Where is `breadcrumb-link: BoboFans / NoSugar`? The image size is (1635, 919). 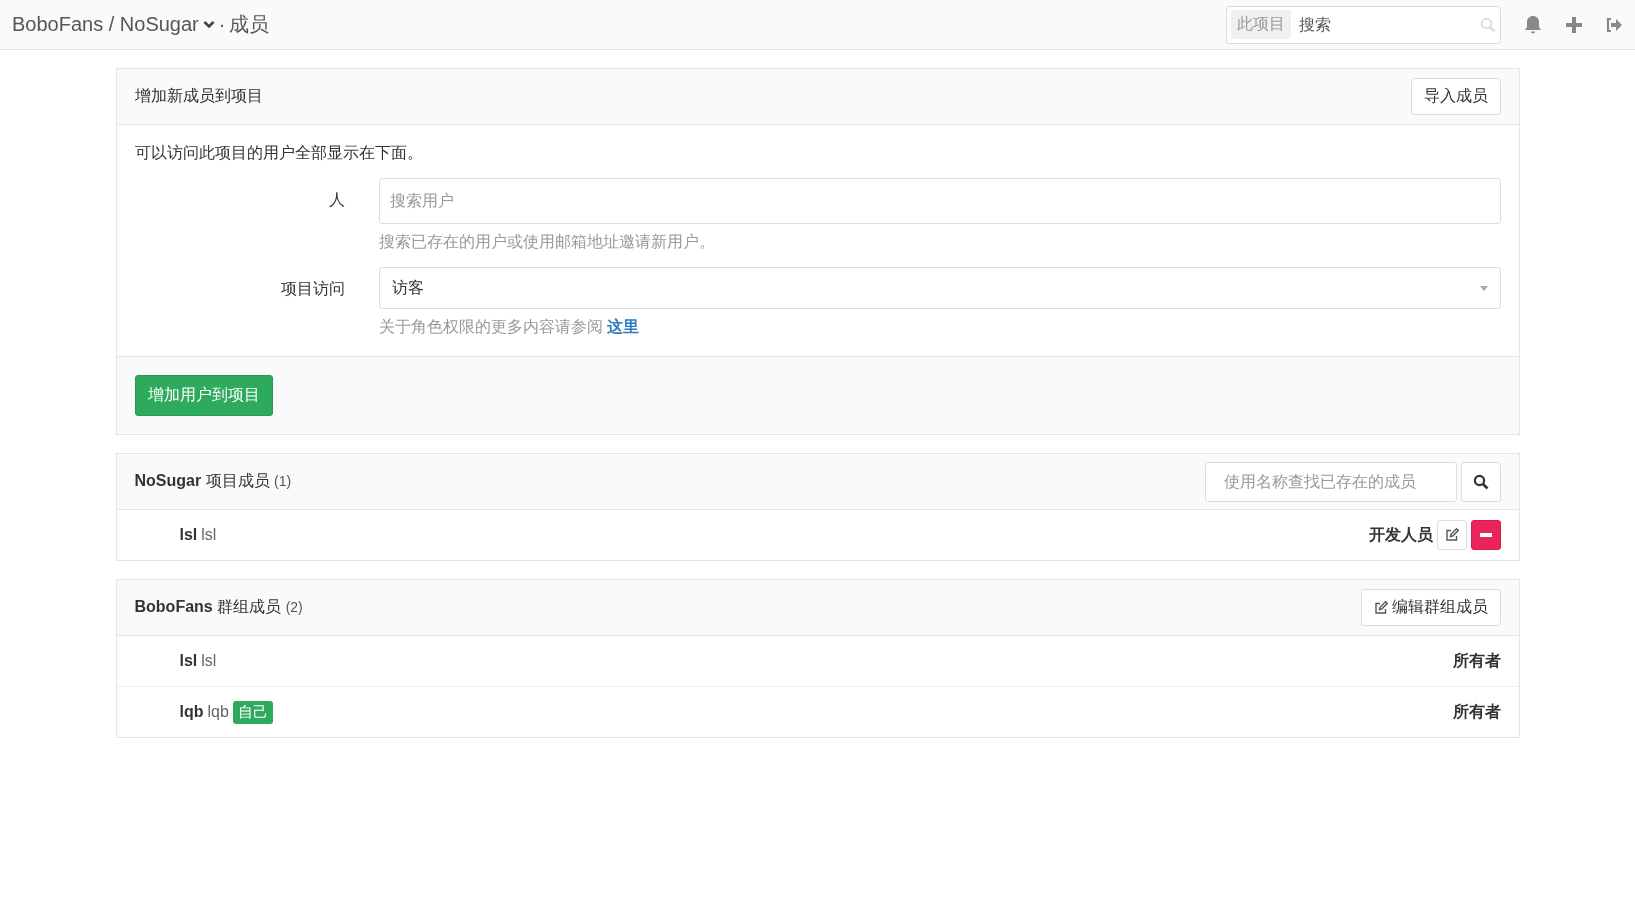 breadcrumb-link: BoboFans / NoSugar is located at coordinates (105, 24).